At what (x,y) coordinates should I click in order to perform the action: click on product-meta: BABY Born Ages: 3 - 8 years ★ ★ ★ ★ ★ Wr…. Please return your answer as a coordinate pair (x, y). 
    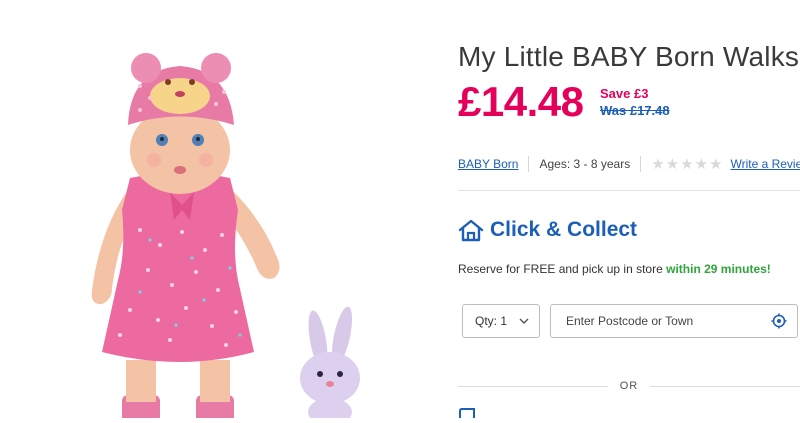
    Looking at the image, I should click on (629, 164).